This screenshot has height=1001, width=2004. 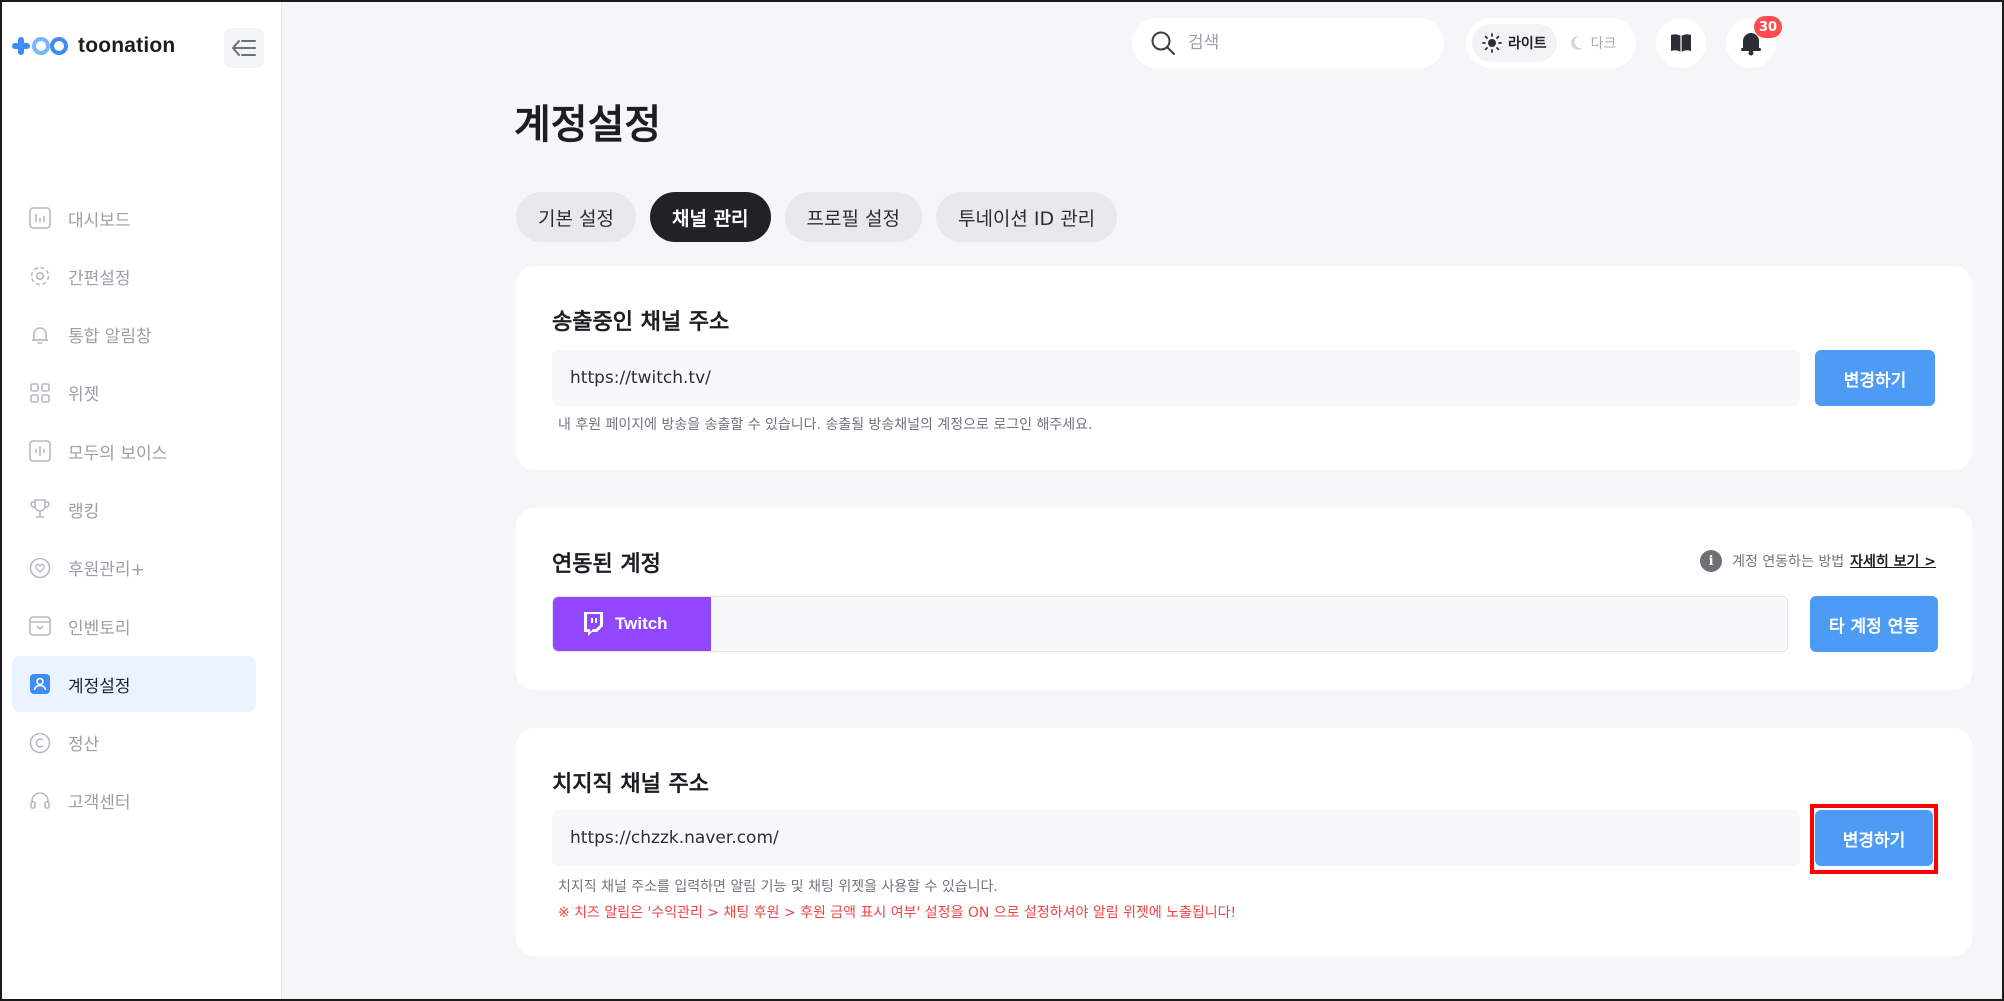 What do you see at coordinates (606, 564) in the screenshot?
I see `card-title: 연동된 계정` at bounding box center [606, 564].